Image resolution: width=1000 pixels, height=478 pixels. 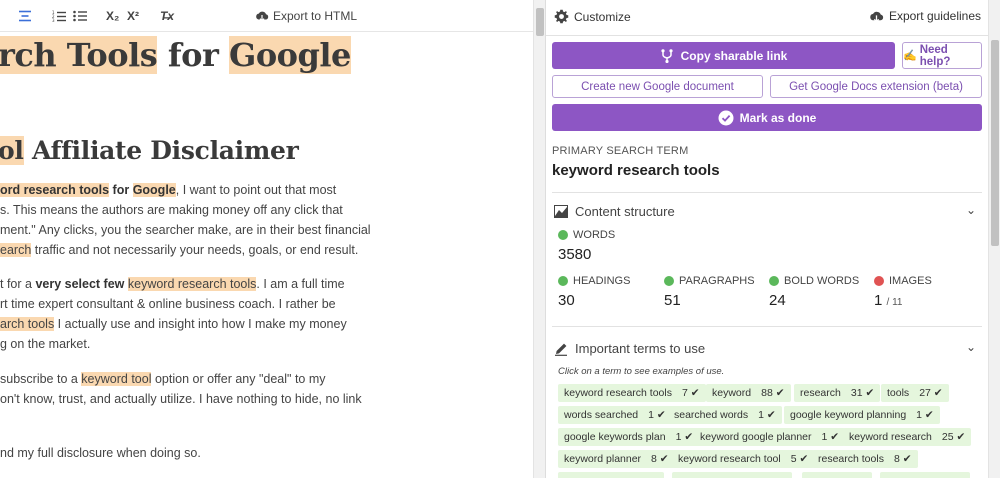 What do you see at coordinates (907, 437) in the screenshot?
I see `term-chip: keyword research 25 ✔` at bounding box center [907, 437].